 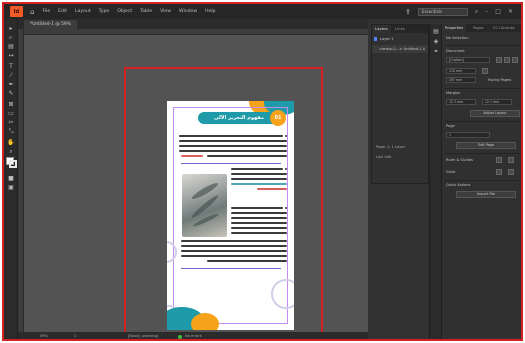 I want to click on tab-links: Links, so click(x=400, y=29).